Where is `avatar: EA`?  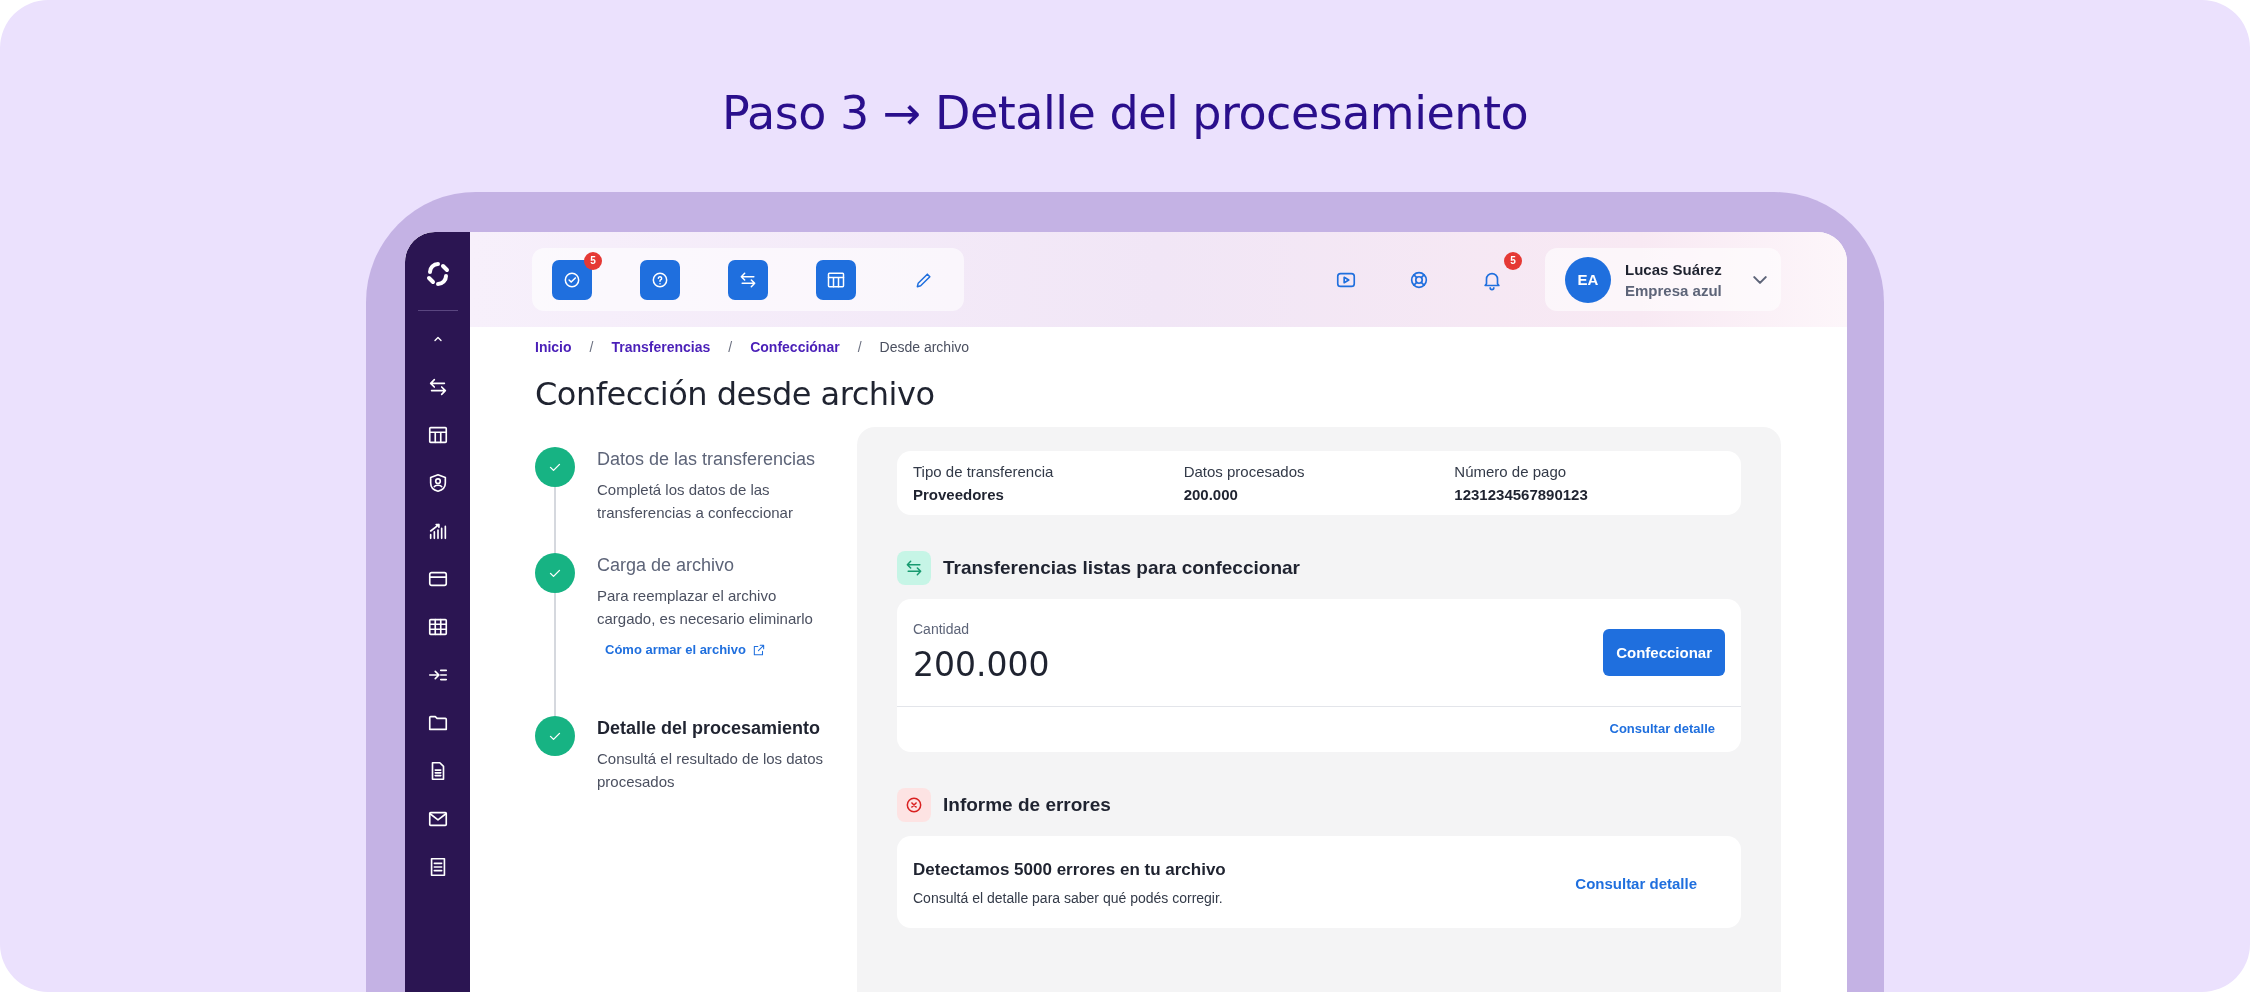 avatar: EA is located at coordinates (1588, 279).